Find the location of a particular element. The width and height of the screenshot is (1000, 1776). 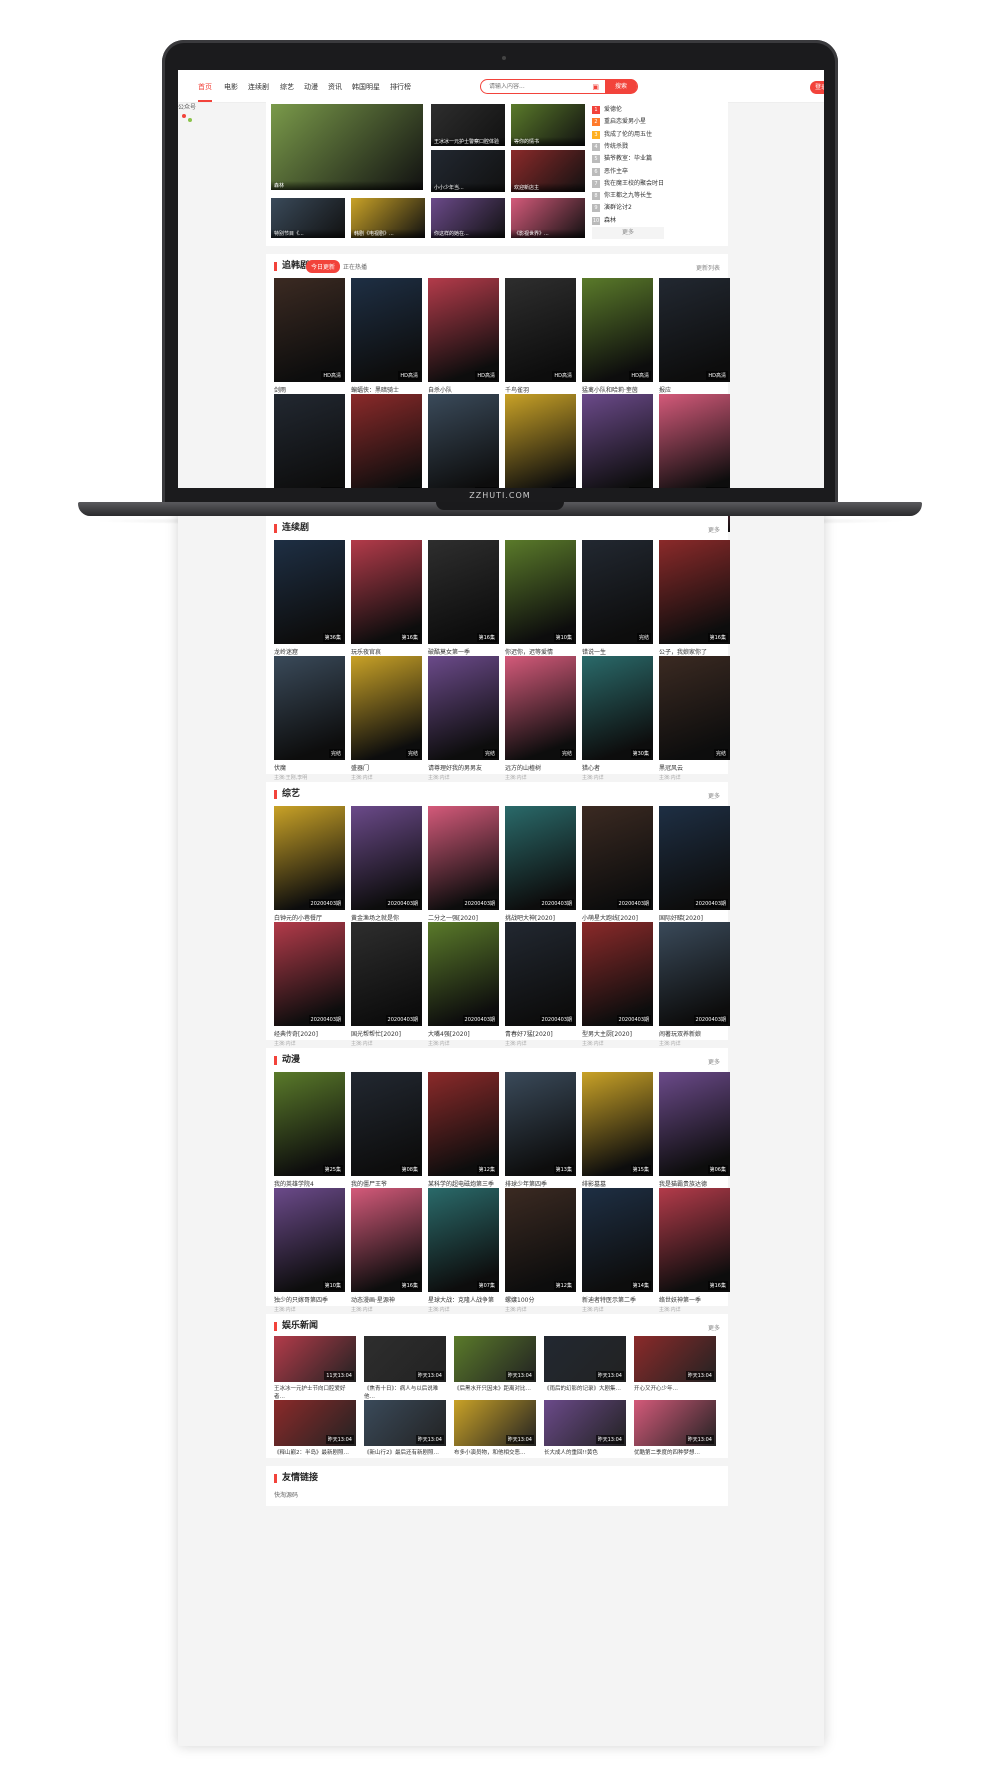

poster-image: 第13集 is located at coordinates (540, 1124).